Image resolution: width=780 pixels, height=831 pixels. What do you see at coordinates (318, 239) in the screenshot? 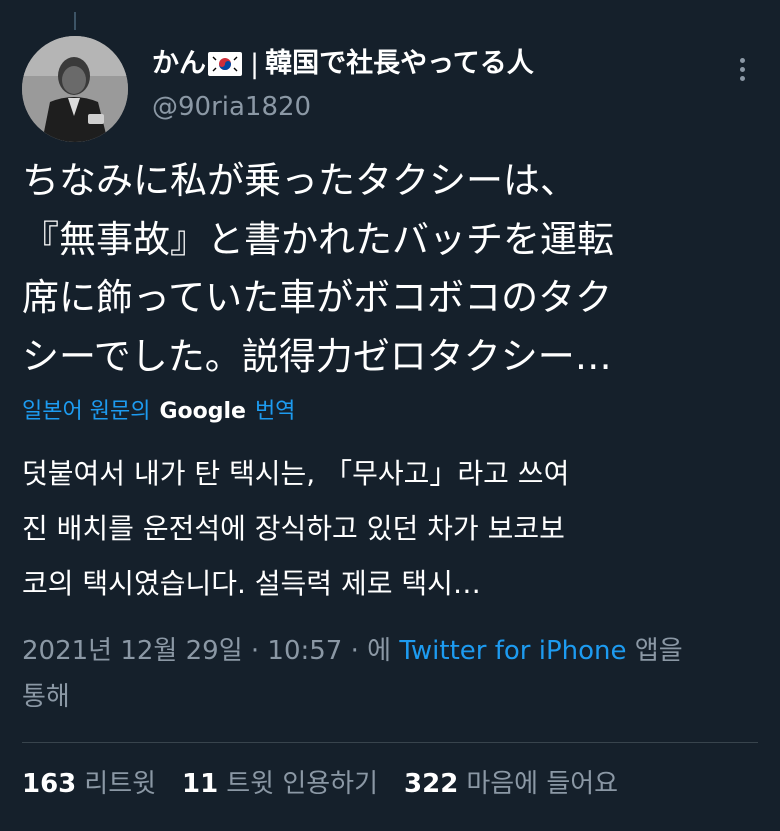
I see `tweet-text-line: 『無事故』と書かれたバッチを運転` at bounding box center [318, 239].